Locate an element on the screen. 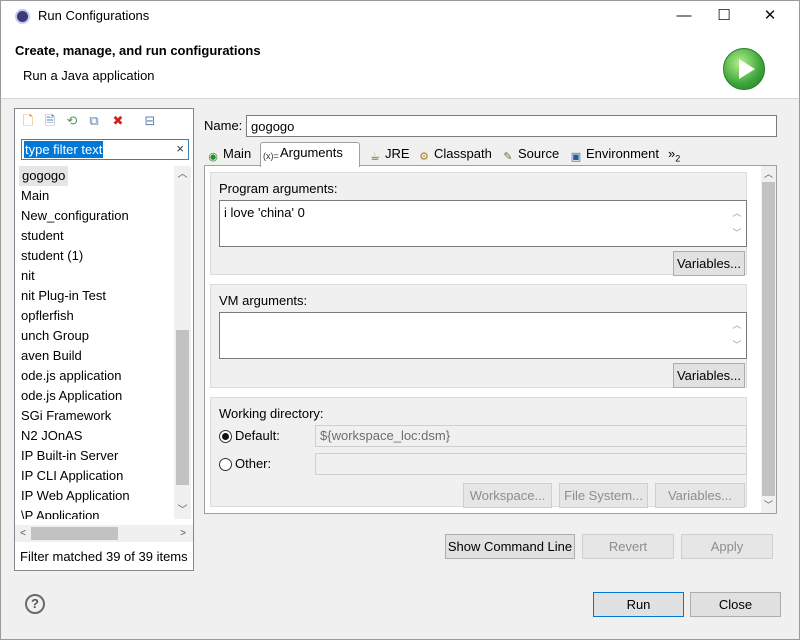 This screenshot has height=640, width=800. arguments-tab-icon: (x)= is located at coordinates (271, 156).